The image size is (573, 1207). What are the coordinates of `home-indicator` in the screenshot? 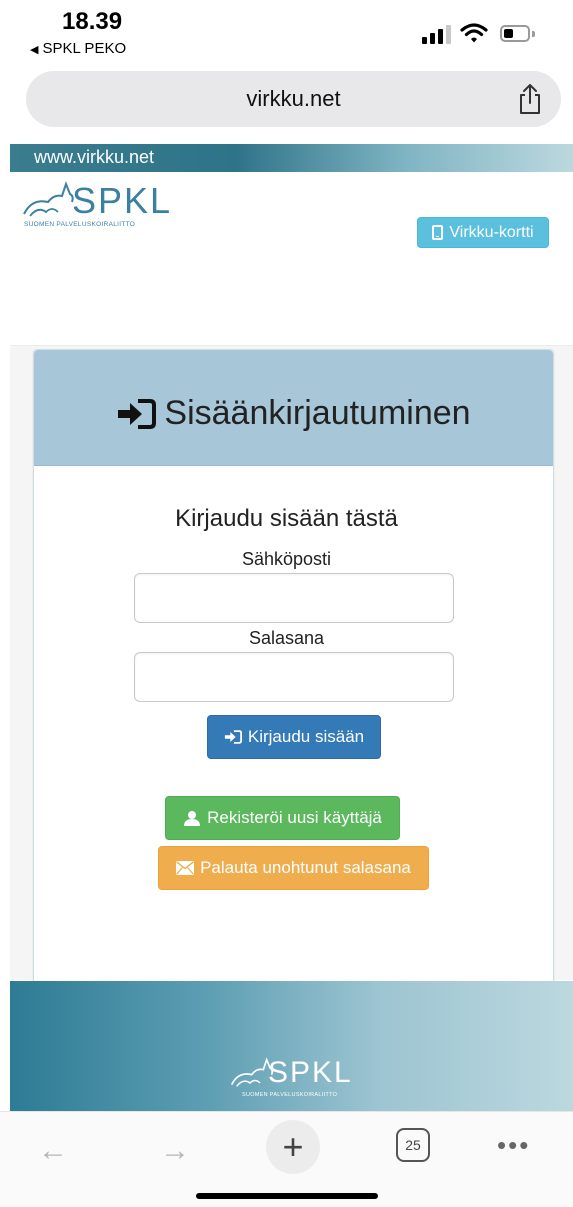 It's located at (287, 1196).